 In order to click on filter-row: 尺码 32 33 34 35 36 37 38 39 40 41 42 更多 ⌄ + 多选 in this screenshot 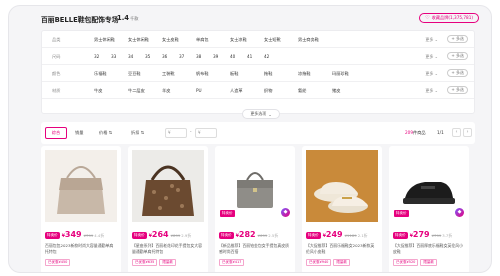, I will do `click(258, 56)`.